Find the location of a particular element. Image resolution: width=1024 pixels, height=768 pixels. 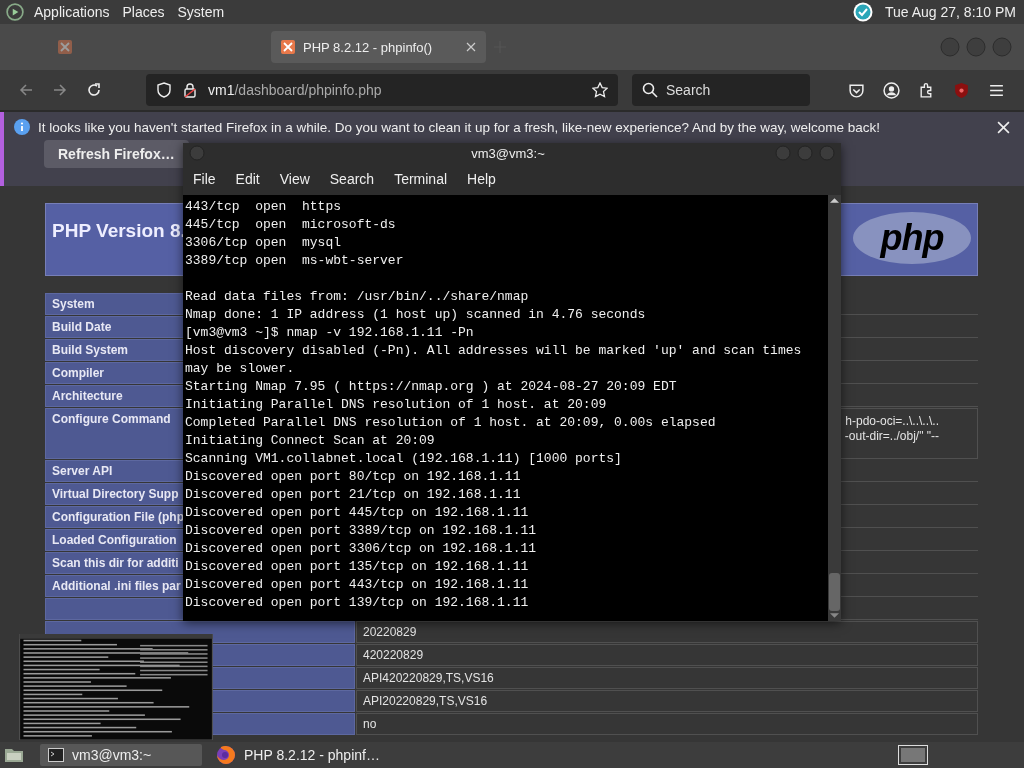

browser-tab: PHP 8.2.12 - phpinfo() is located at coordinates (378, 47).